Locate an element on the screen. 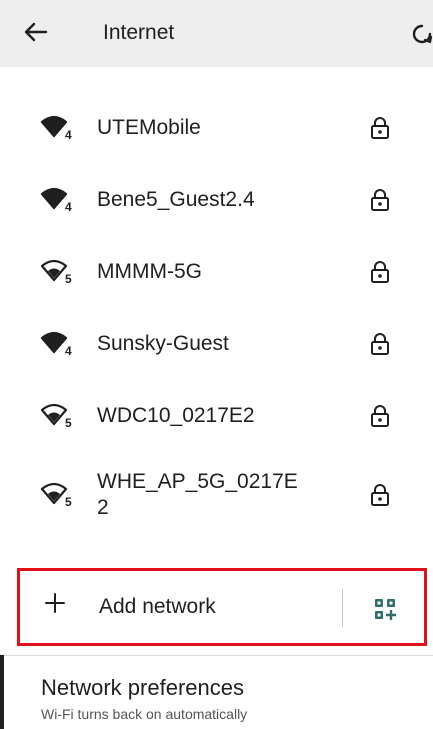 The height and width of the screenshot is (729, 433). plus-icon is located at coordinates (55, 603).